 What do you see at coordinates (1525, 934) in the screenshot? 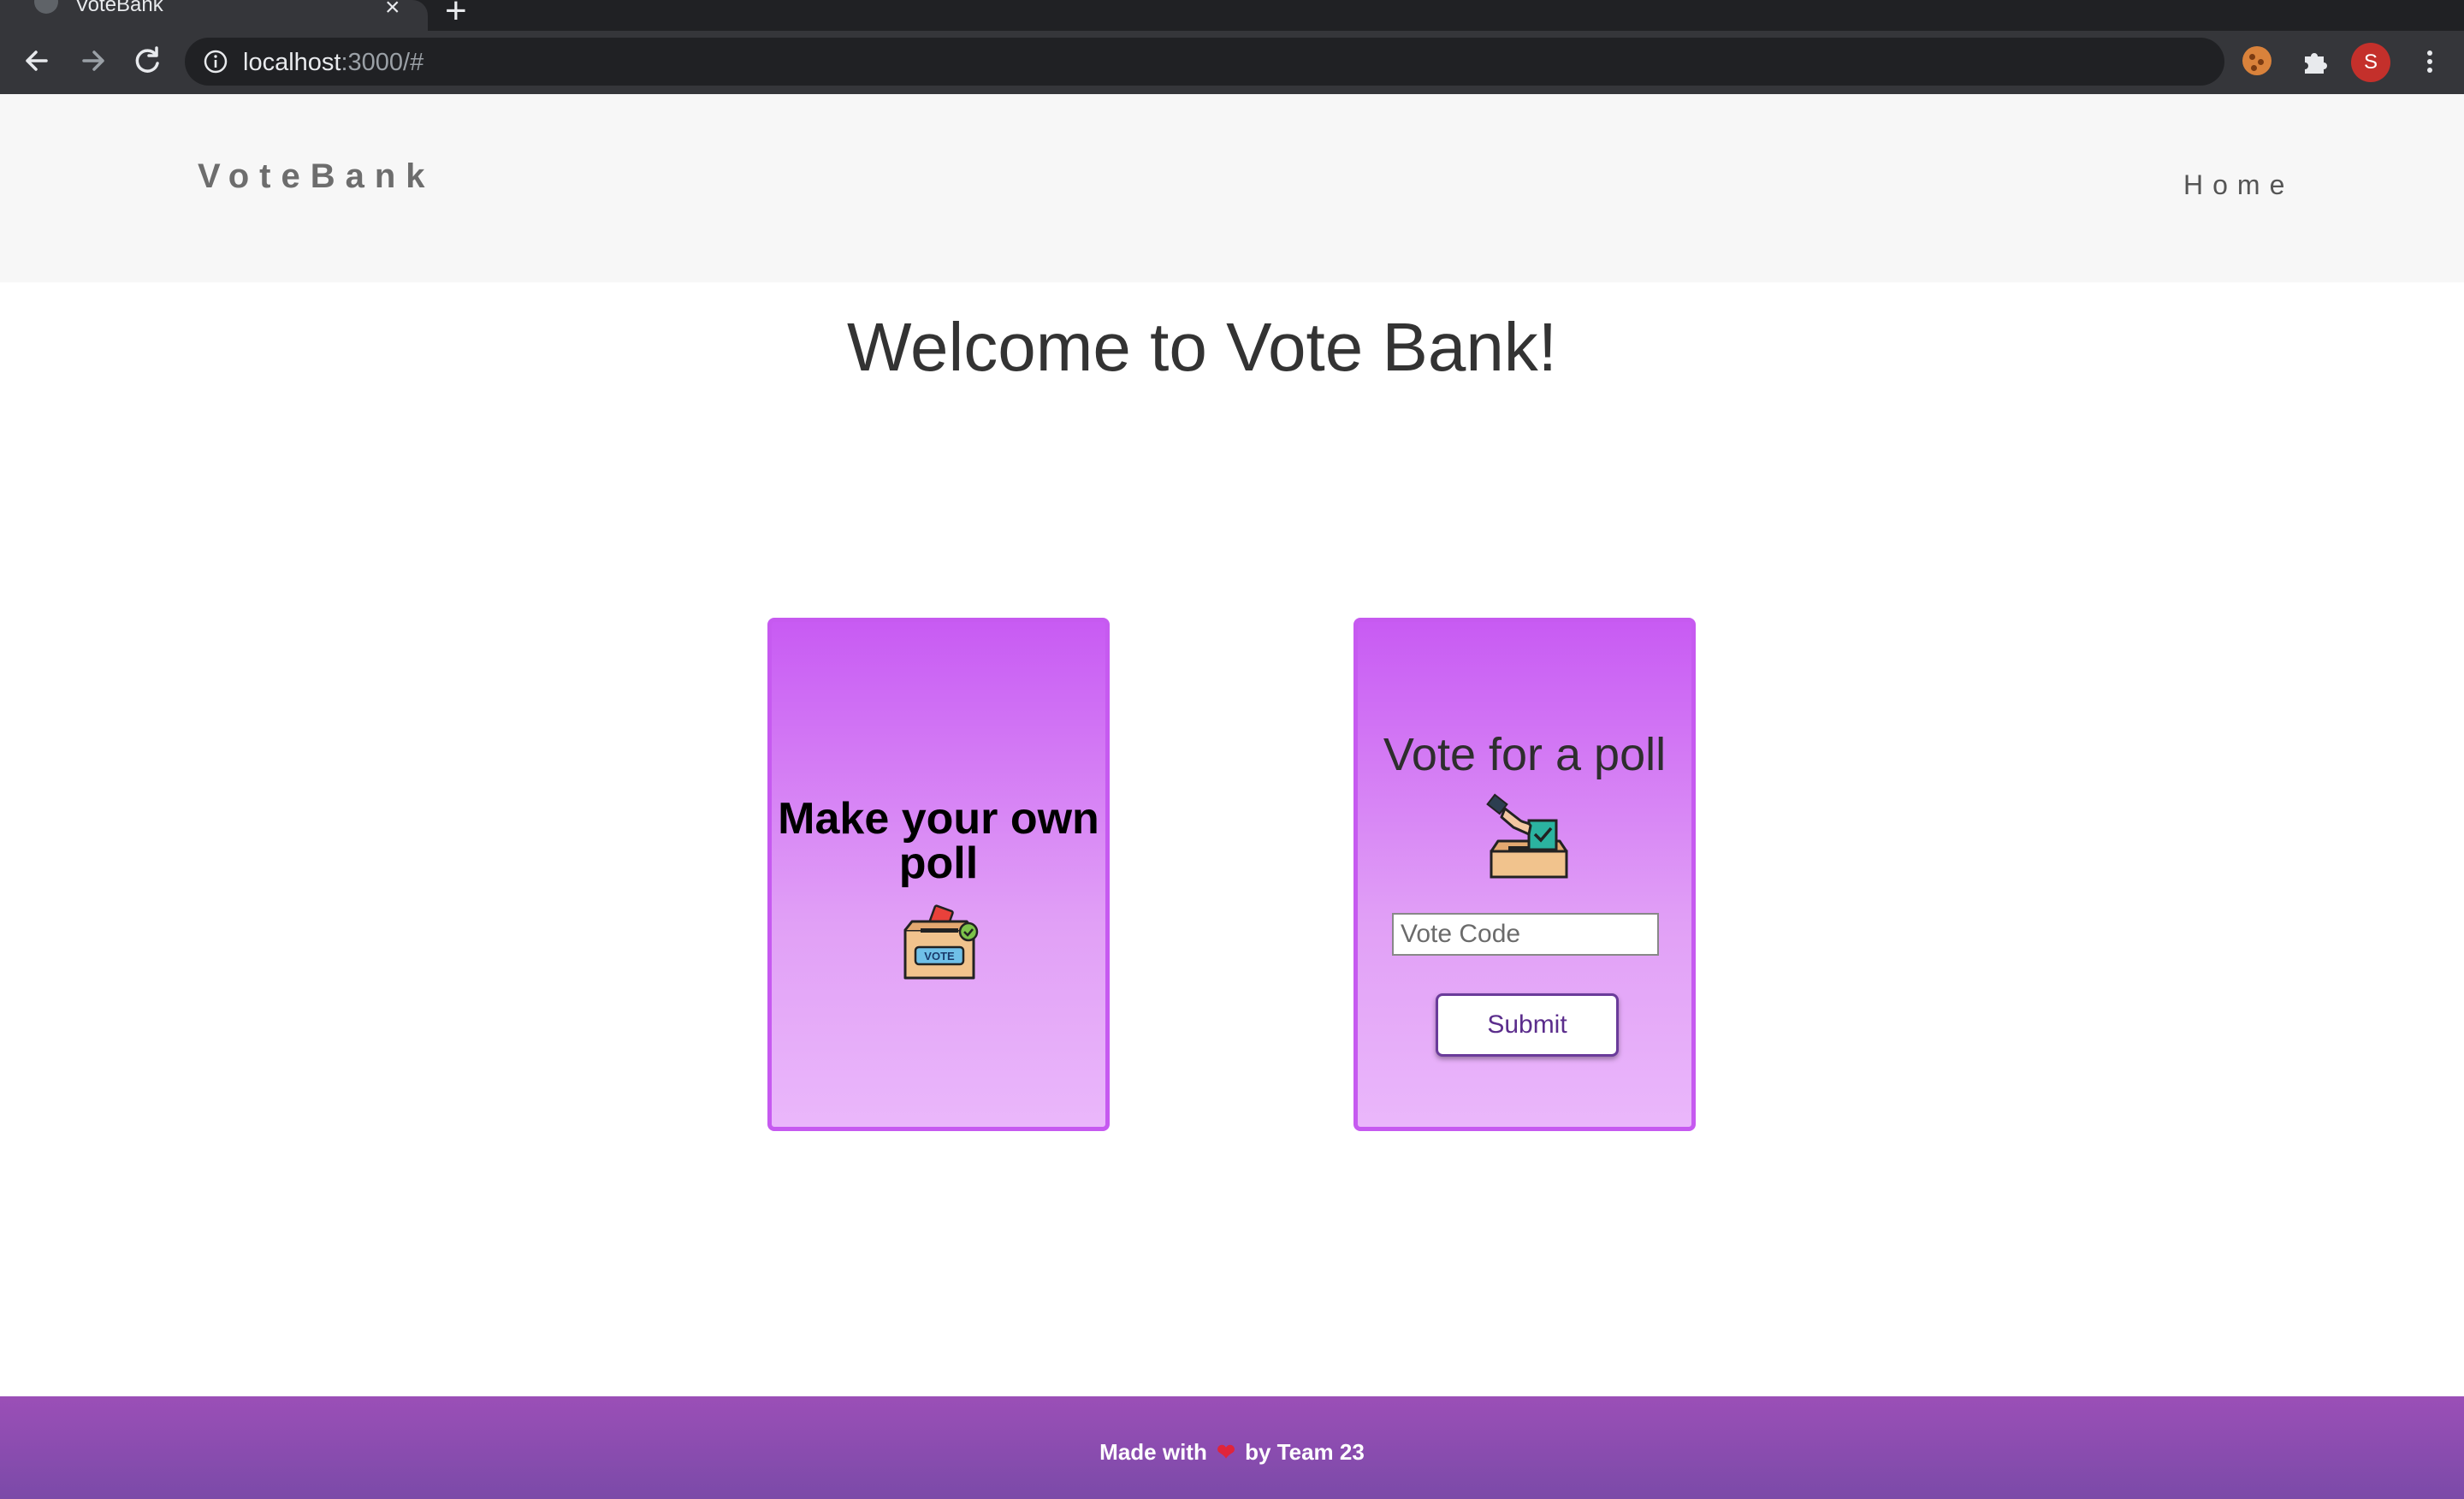
I see `vote-code-input` at bounding box center [1525, 934].